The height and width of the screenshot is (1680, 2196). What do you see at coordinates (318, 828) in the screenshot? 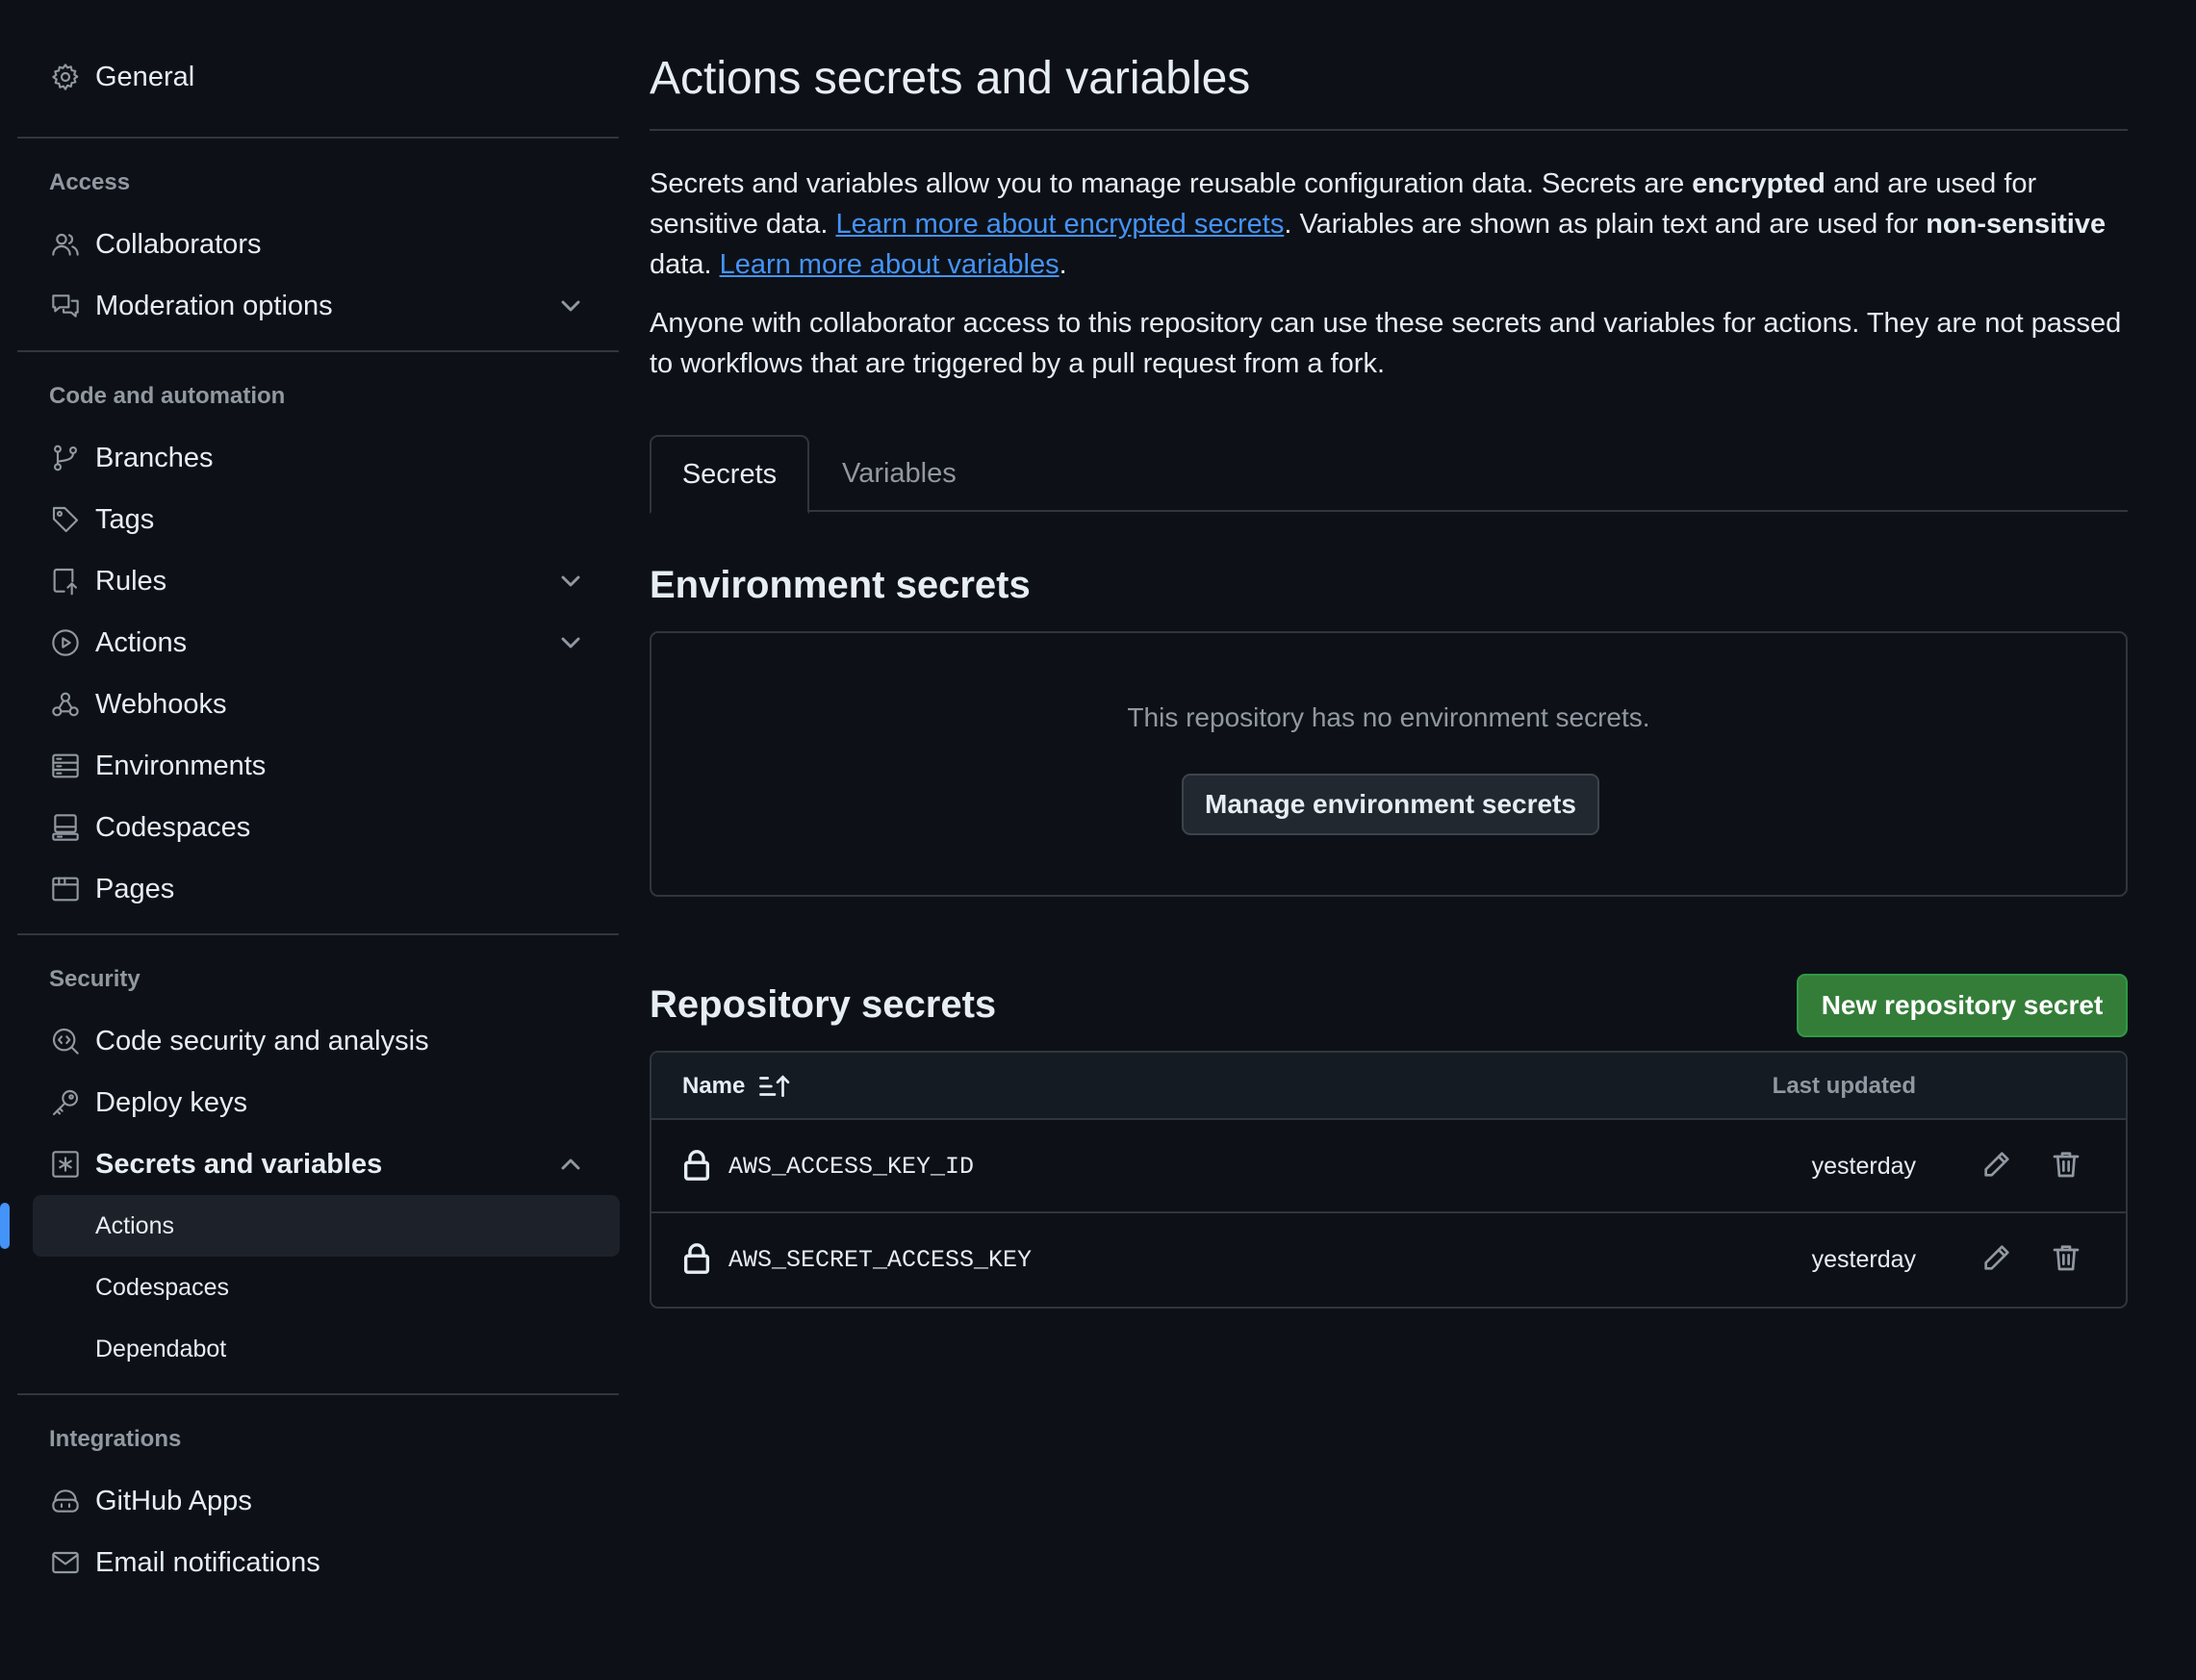
I see `sidebar-item-codespaces: Codespaces` at bounding box center [318, 828].